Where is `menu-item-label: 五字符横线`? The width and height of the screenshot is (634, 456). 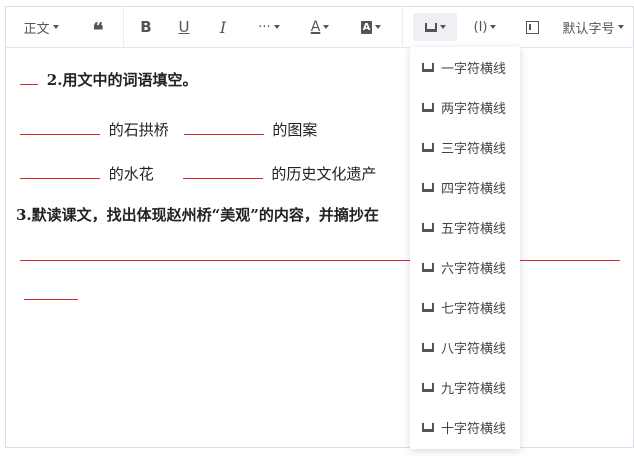 menu-item-label: 五字符横线 is located at coordinates (474, 229).